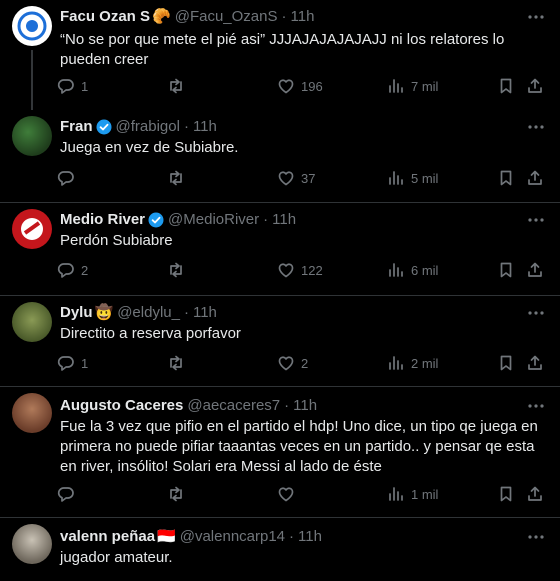  Describe the element at coordinates (425, 178) in the screenshot. I see `views-count: 5 mil` at that location.